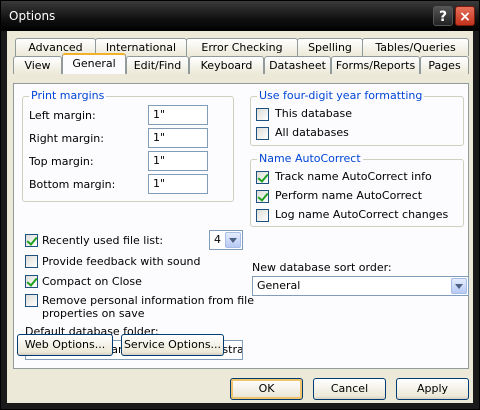 The width and height of the screenshot is (480, 410). Describe the element at coordinates (310, 158) in the screenshot. I see `autocorrect-title: Name AutoCorrect` at that location.